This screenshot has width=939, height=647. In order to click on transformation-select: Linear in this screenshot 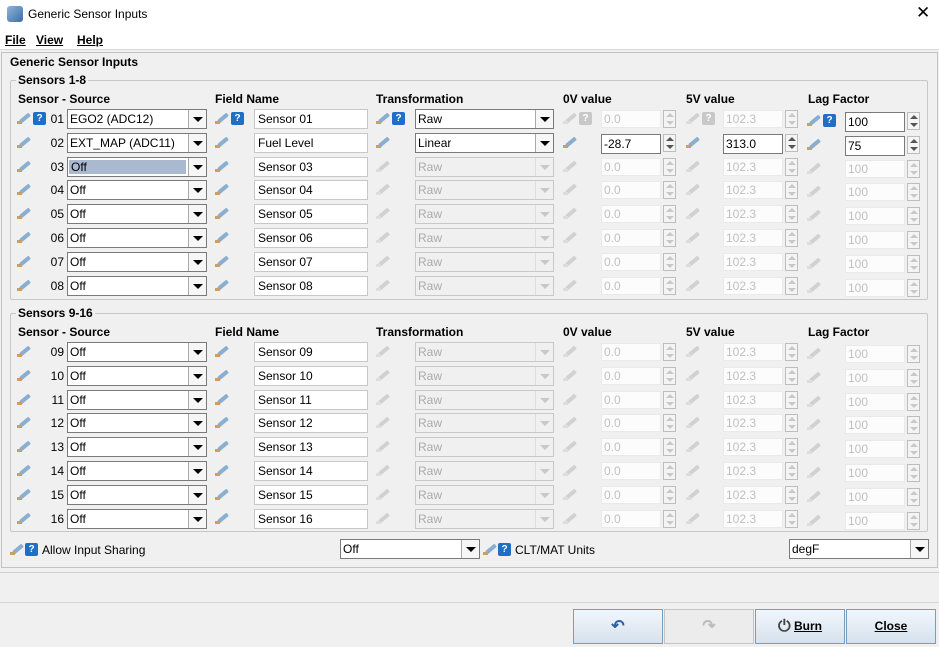, I will do `click(484, 143)`.